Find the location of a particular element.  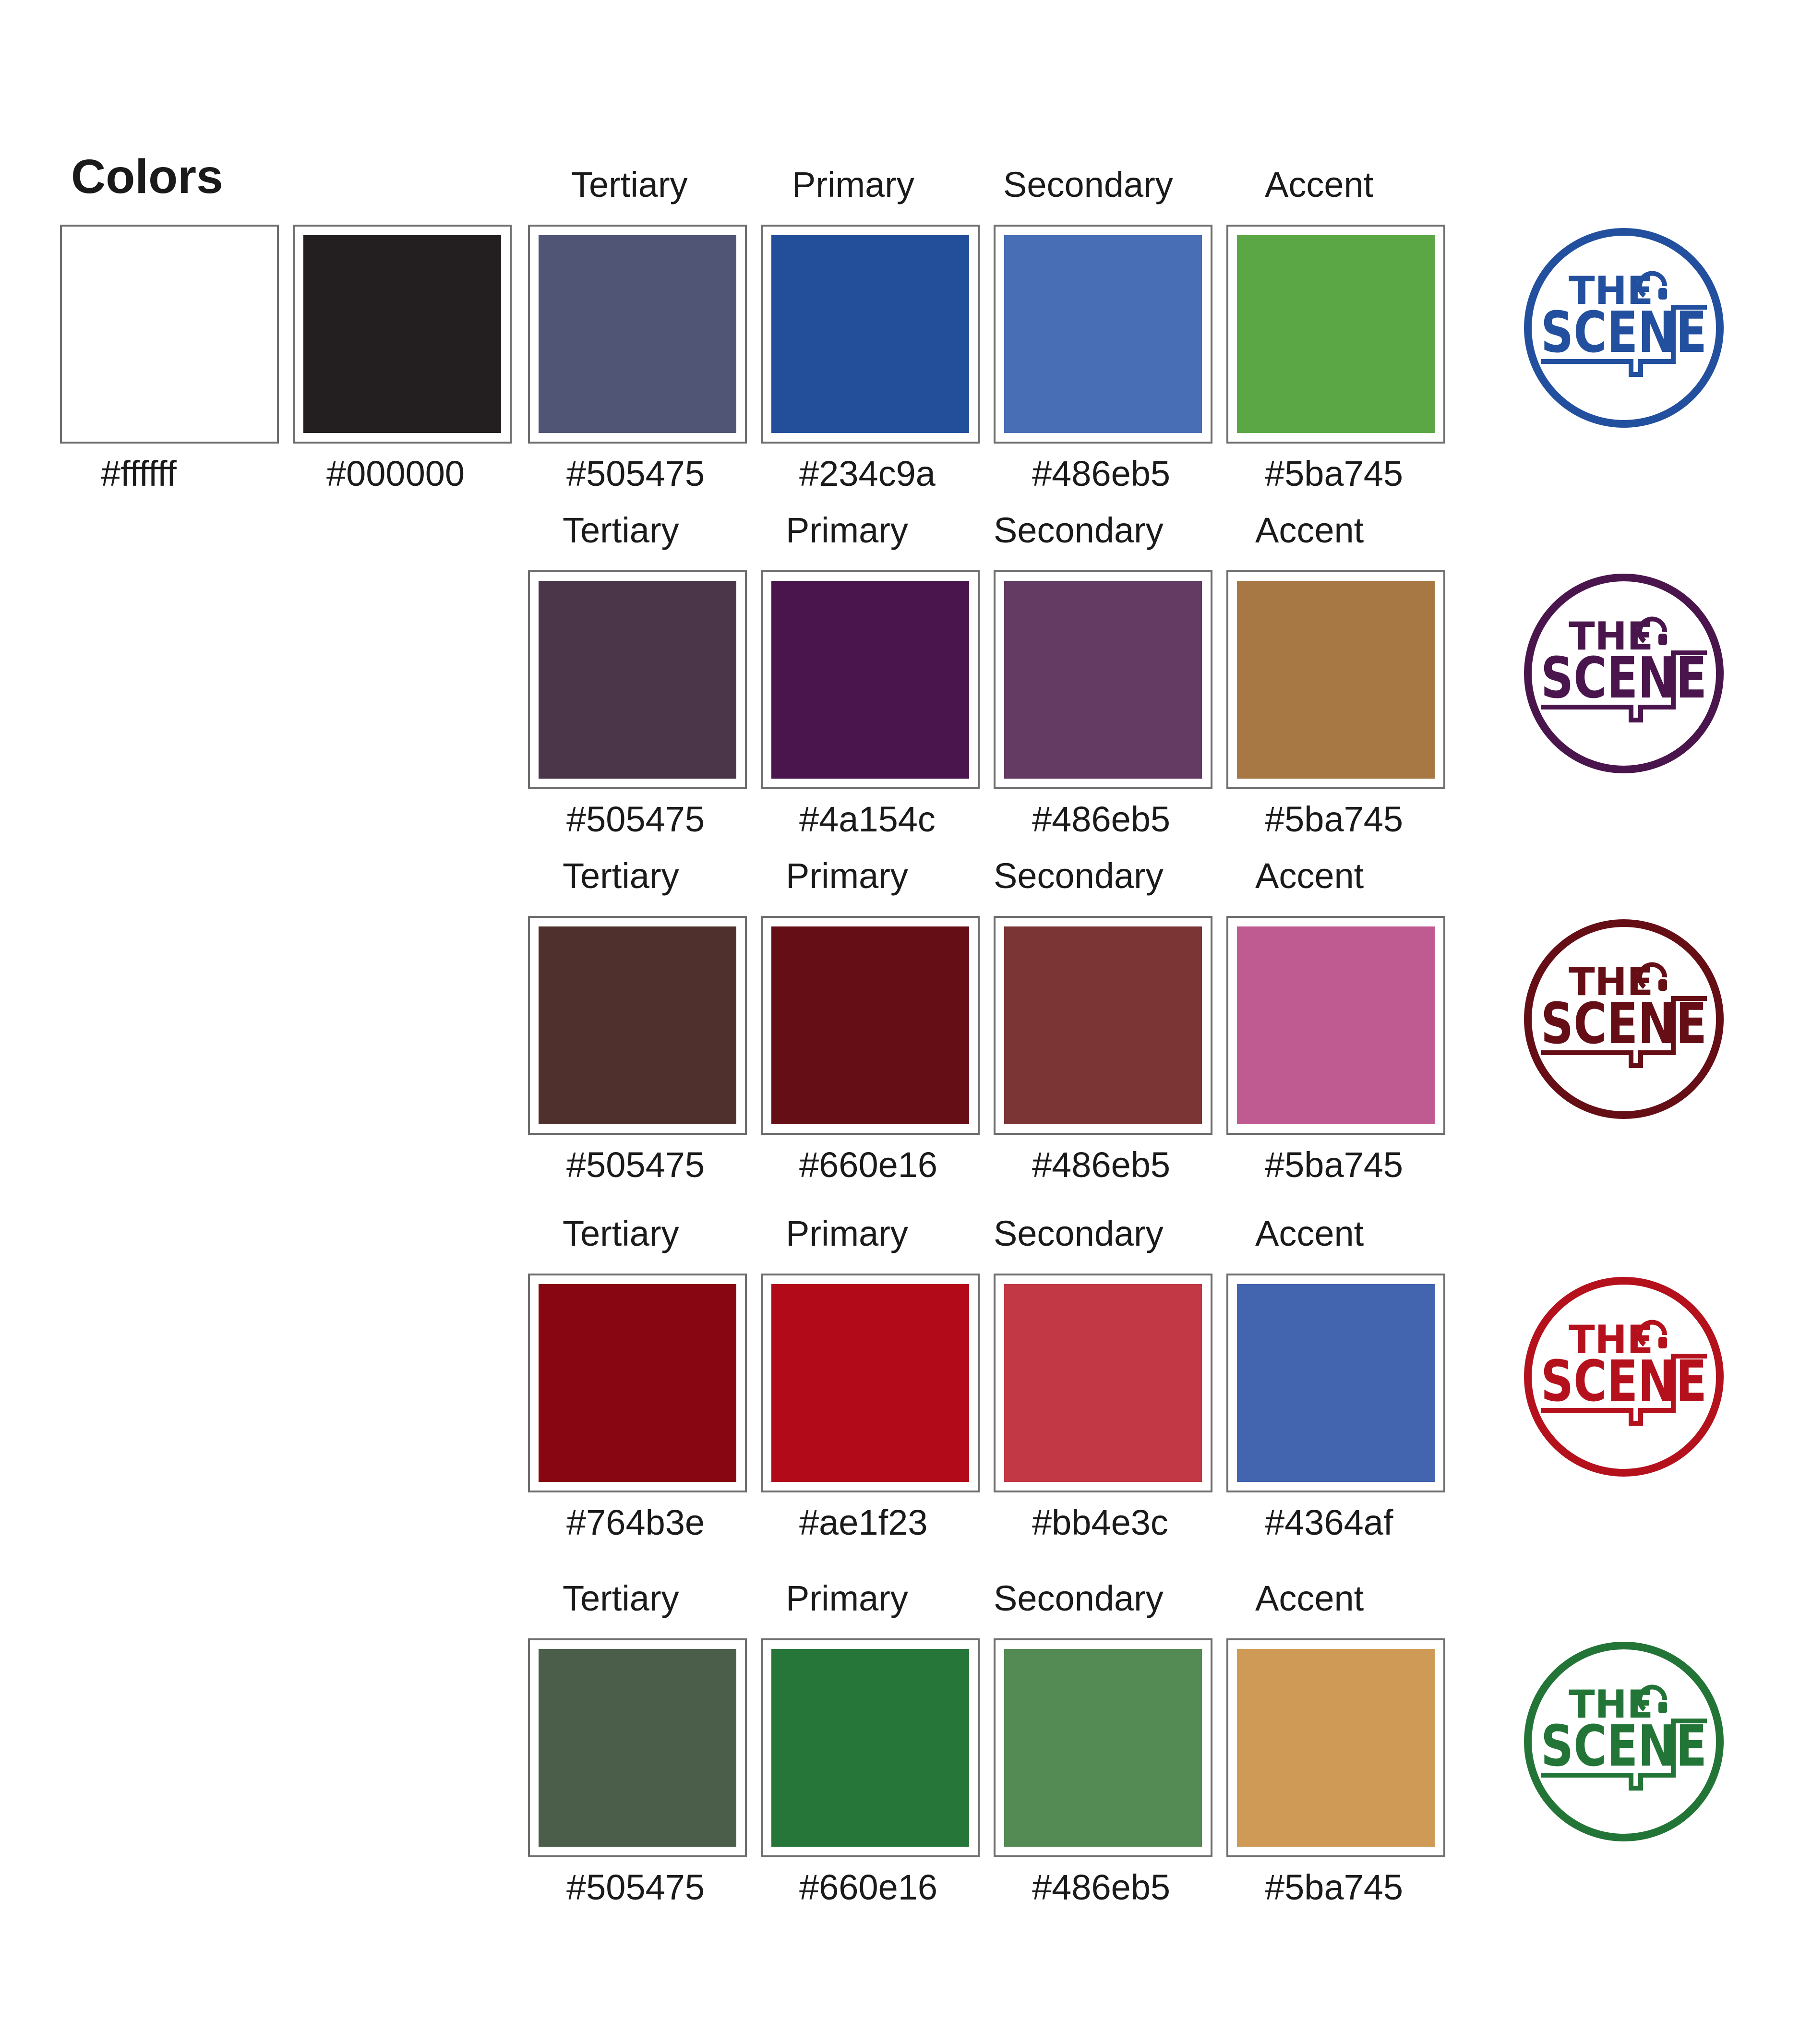

swatch-primary: Primary #234c9a is located at coordinates (872, 331).